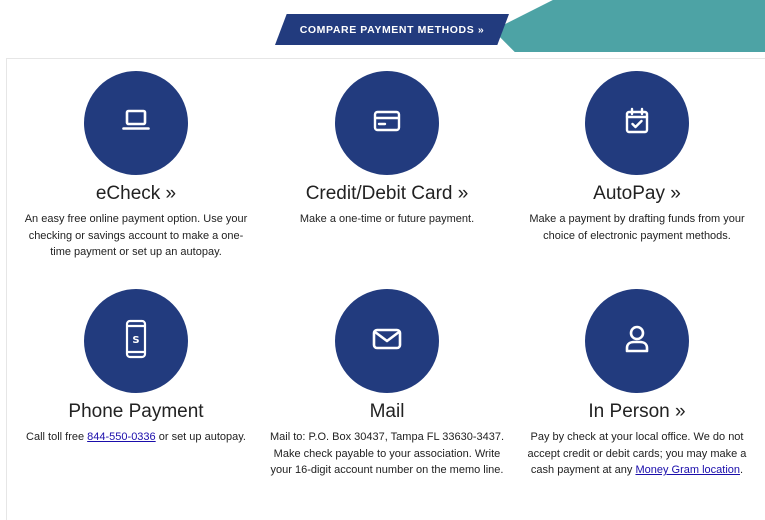 The image size is (765, 520). What do you see at coordinates (637, 412) in the screenshot?
I see `in-person-title-link: In Person »` at bounding box center [637, 412].